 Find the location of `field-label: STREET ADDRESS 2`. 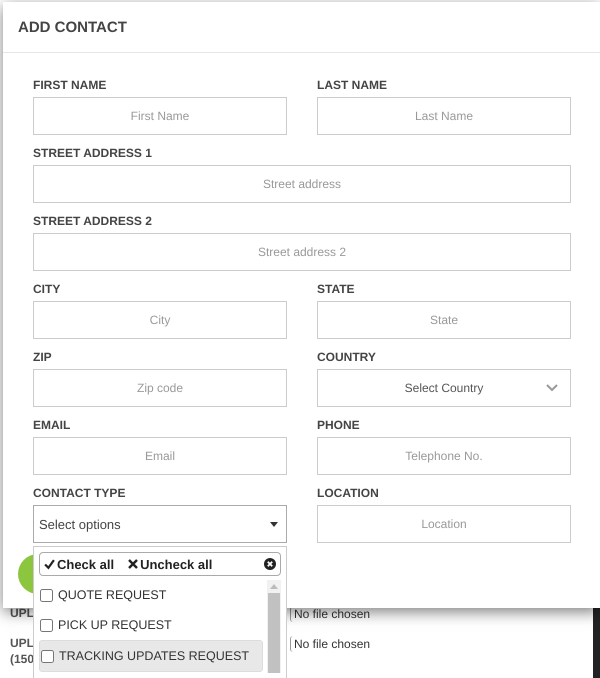

field-label: STREET ADDRESS 2 is located at coordinates (93, 221).